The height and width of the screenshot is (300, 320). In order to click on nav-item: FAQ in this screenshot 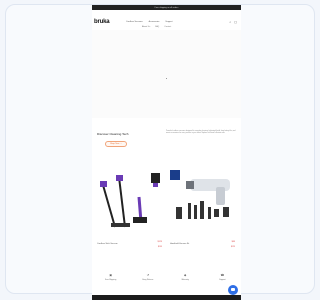, I will do `click(157, 27)`.